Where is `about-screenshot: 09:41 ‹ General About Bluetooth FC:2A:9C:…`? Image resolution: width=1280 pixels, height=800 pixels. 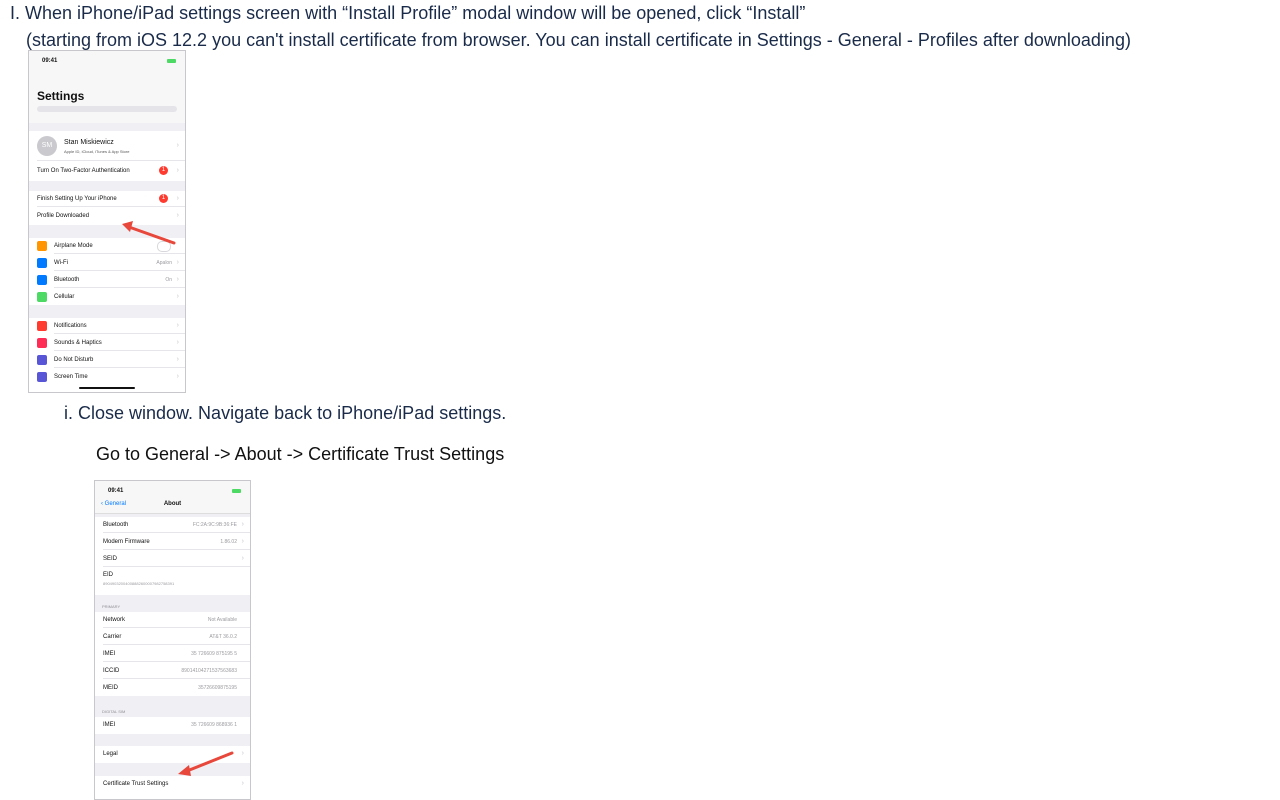
about-screenshot: 09:41 ‹ General About Bluetooth FC:2A:9C:… is located at coordinates (172, 640).